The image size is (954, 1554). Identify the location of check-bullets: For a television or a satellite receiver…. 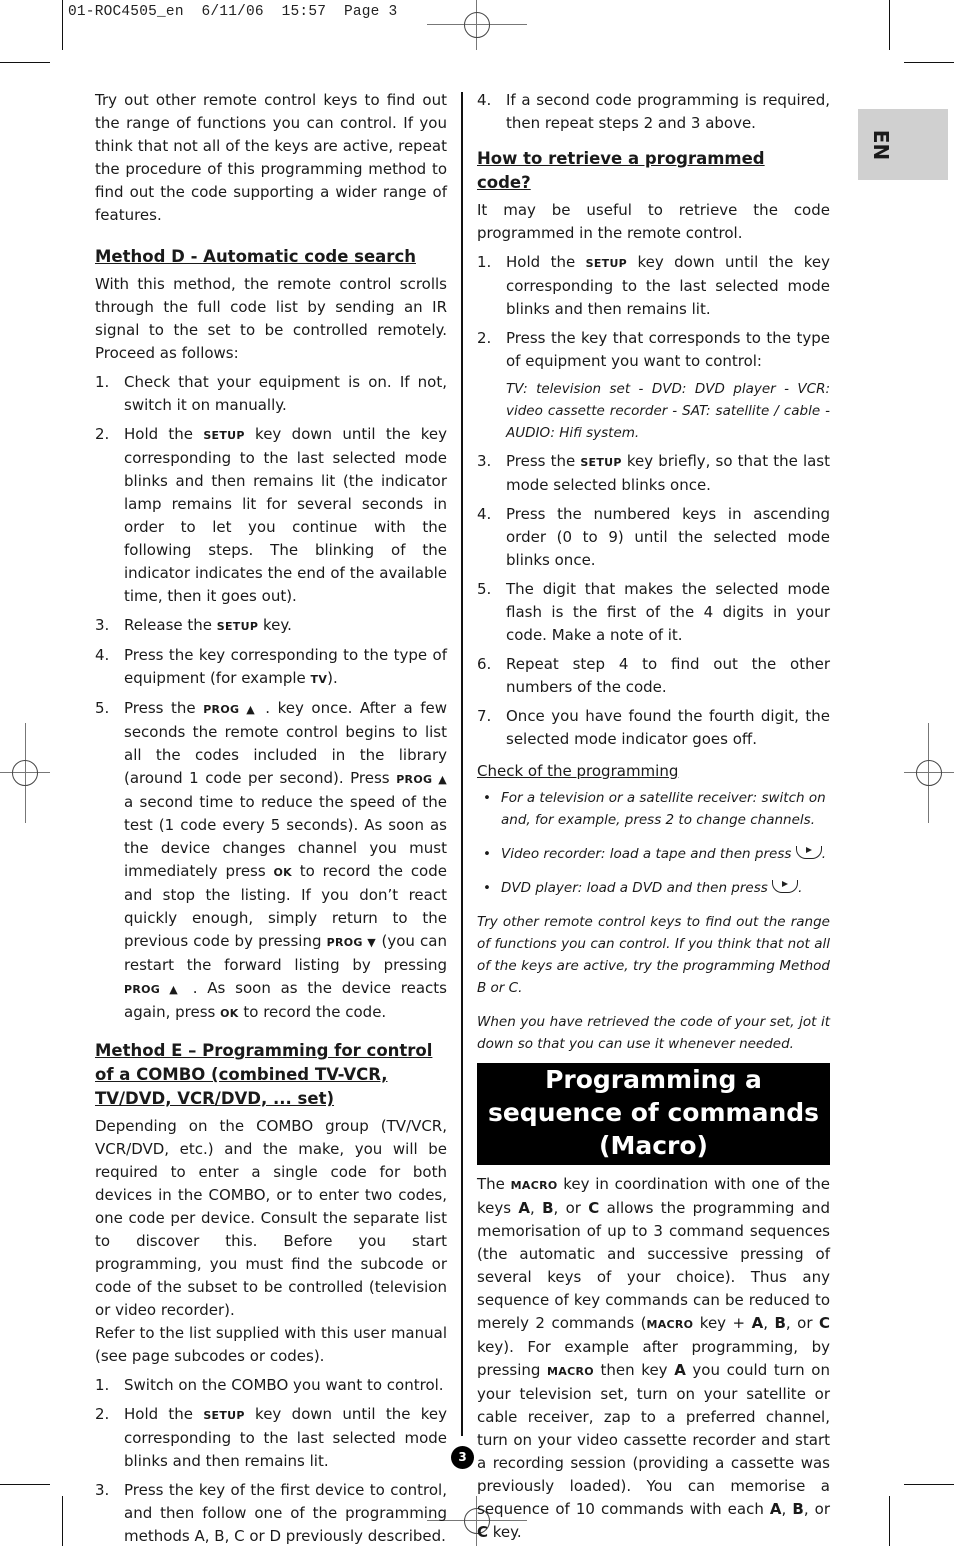
(653, 843).